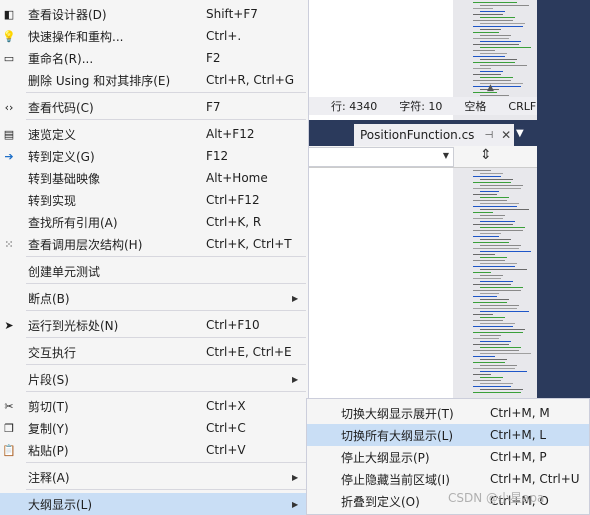  What do you see at coordinates (154, 80) in the screenshot?
I see `menu-item: 删除 Using 和对其排序(E) Ctrl+R, Ctrl+G` at bounding box center [154, 80].